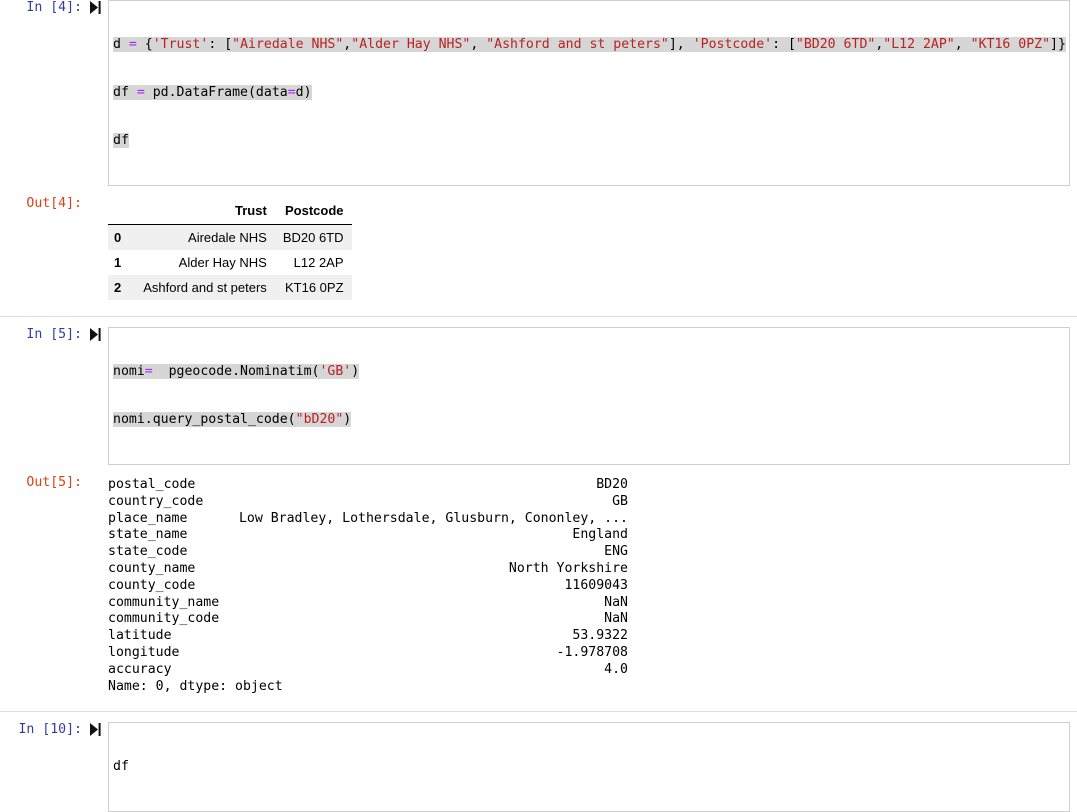 The image size is (1077, 812). Describe the element at coordinates (152, 568) in the screenshot. I see `series-key: county_name` at that location.